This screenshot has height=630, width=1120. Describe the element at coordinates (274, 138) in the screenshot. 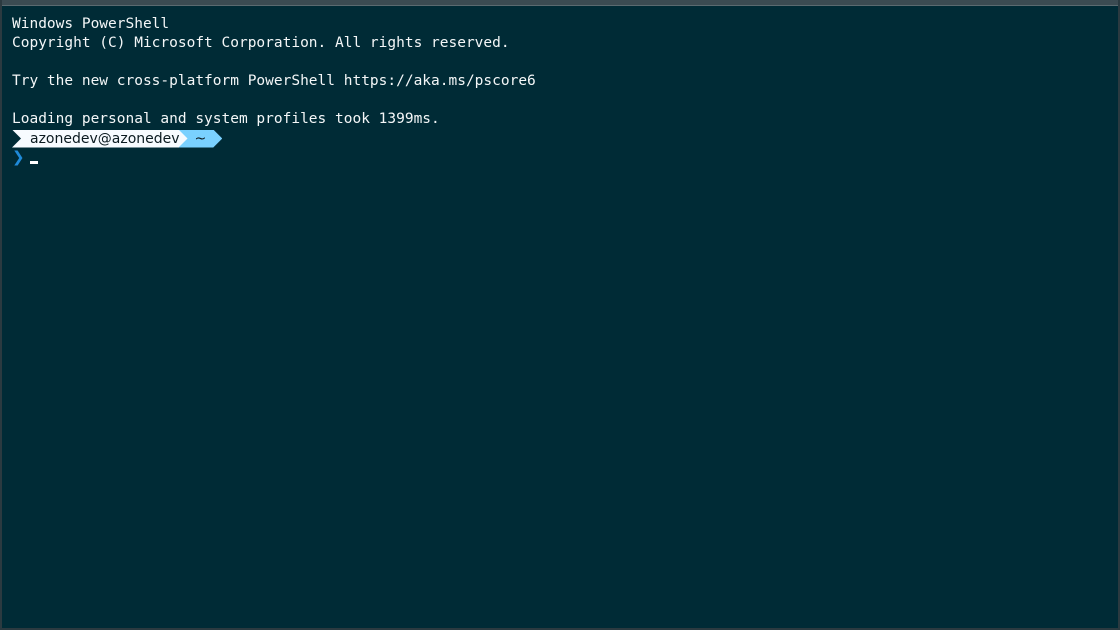

I see `prompt-segments: azonedev@azonedev ~` at that location.